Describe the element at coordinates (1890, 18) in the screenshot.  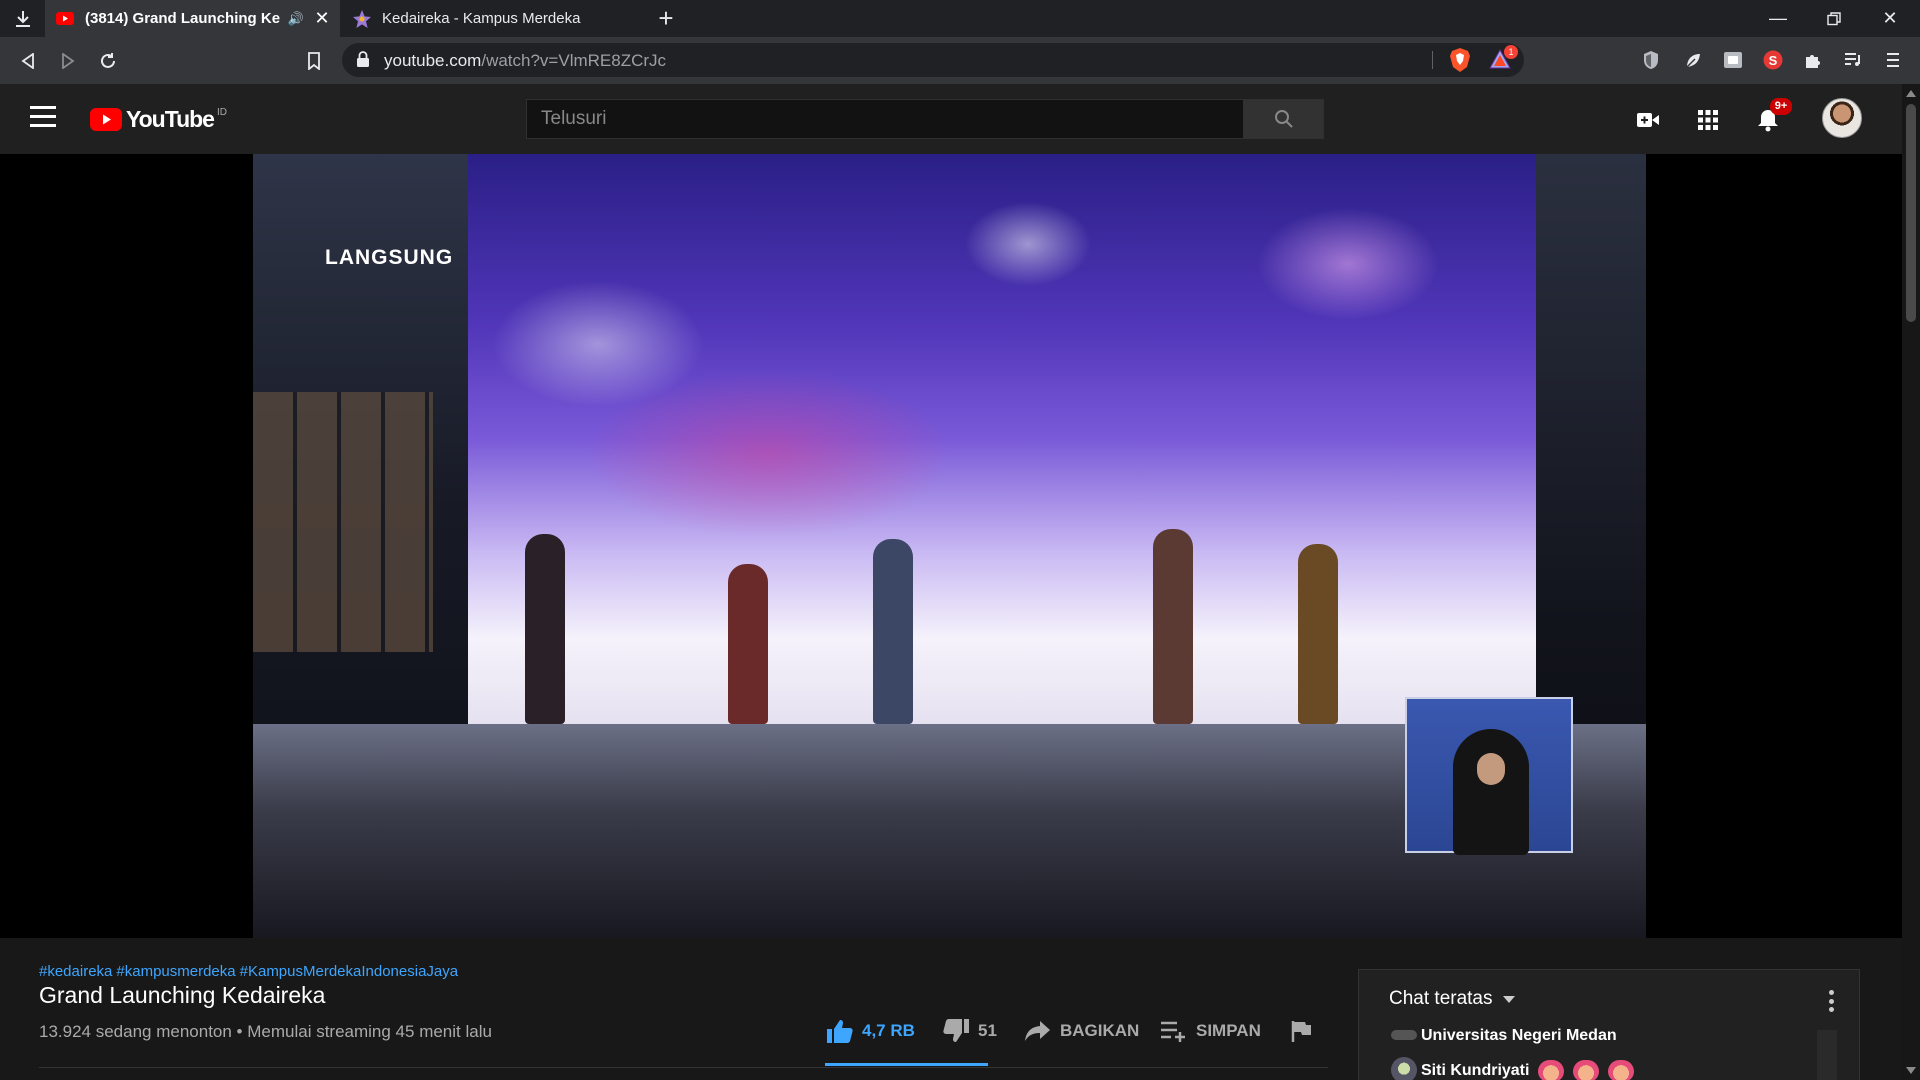
I see `close-window-button: ✕` at that location.